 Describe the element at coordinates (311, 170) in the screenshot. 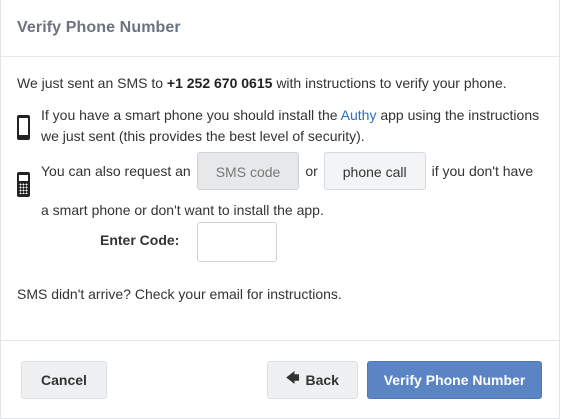

I see `or-text: or` at that location.